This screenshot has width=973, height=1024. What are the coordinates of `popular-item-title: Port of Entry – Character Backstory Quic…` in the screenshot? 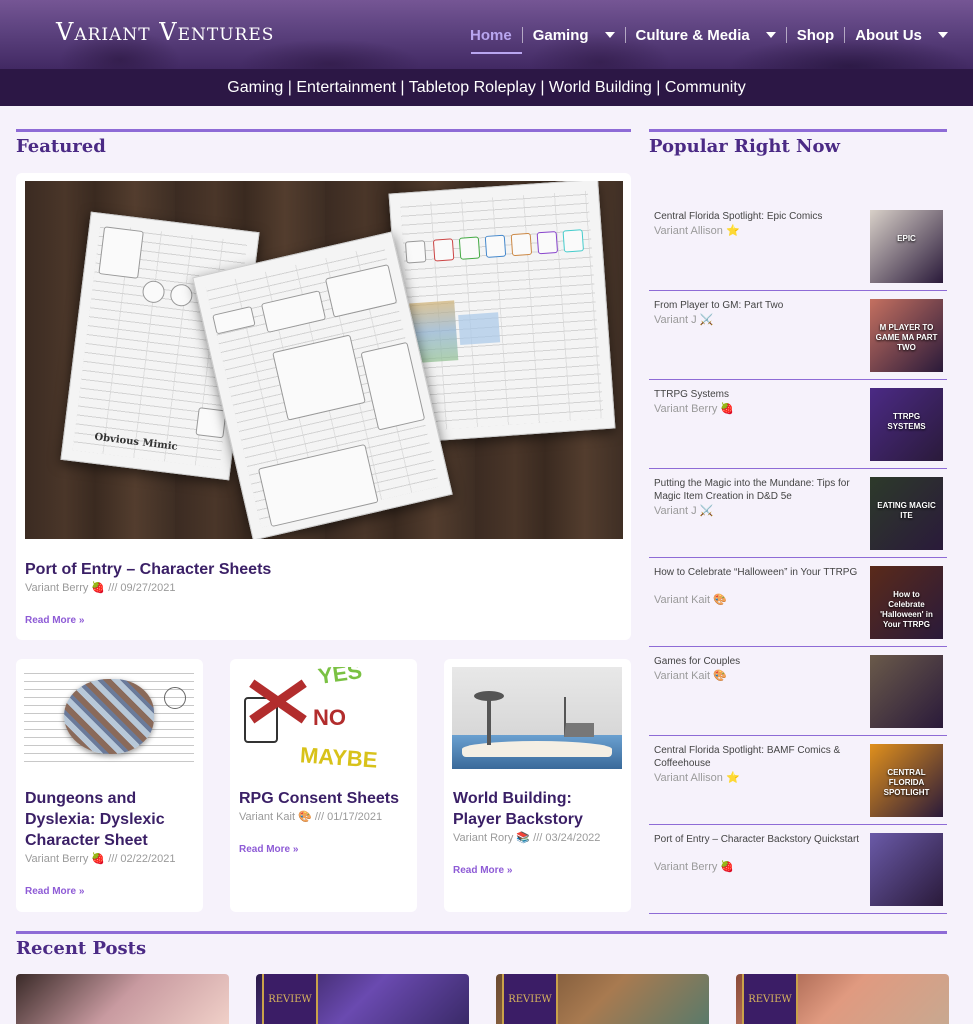 It's located at (759, 839).